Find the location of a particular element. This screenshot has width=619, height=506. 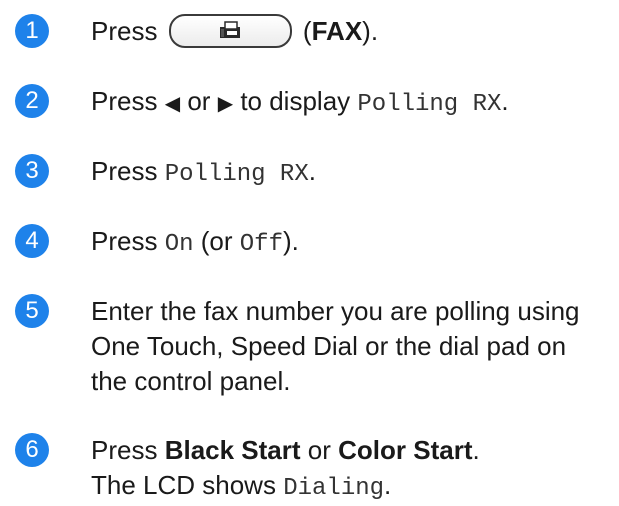

step-text: Press ◀ or ▶ to display Polling RX. is located at coordinates (300, 102).